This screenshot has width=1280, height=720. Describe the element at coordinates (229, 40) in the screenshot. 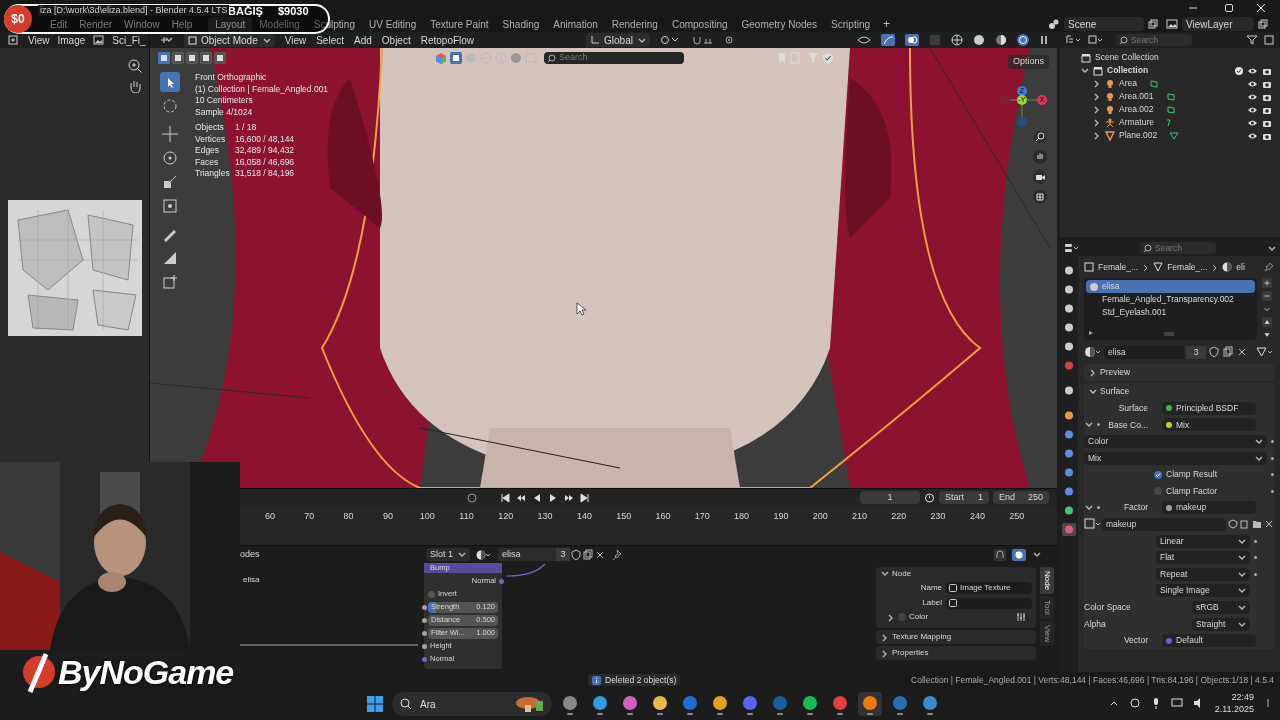

I see `mode-dropdown: Object Mode` at that location.